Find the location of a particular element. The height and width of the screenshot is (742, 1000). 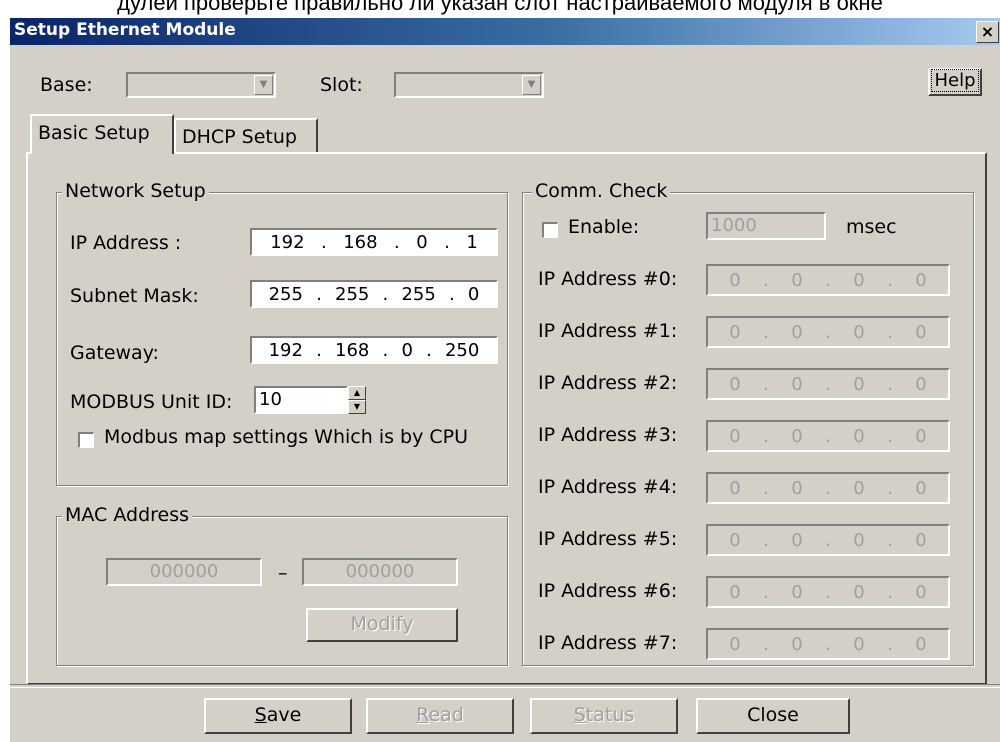

help-button: Help is located at coordinates (955, 82).